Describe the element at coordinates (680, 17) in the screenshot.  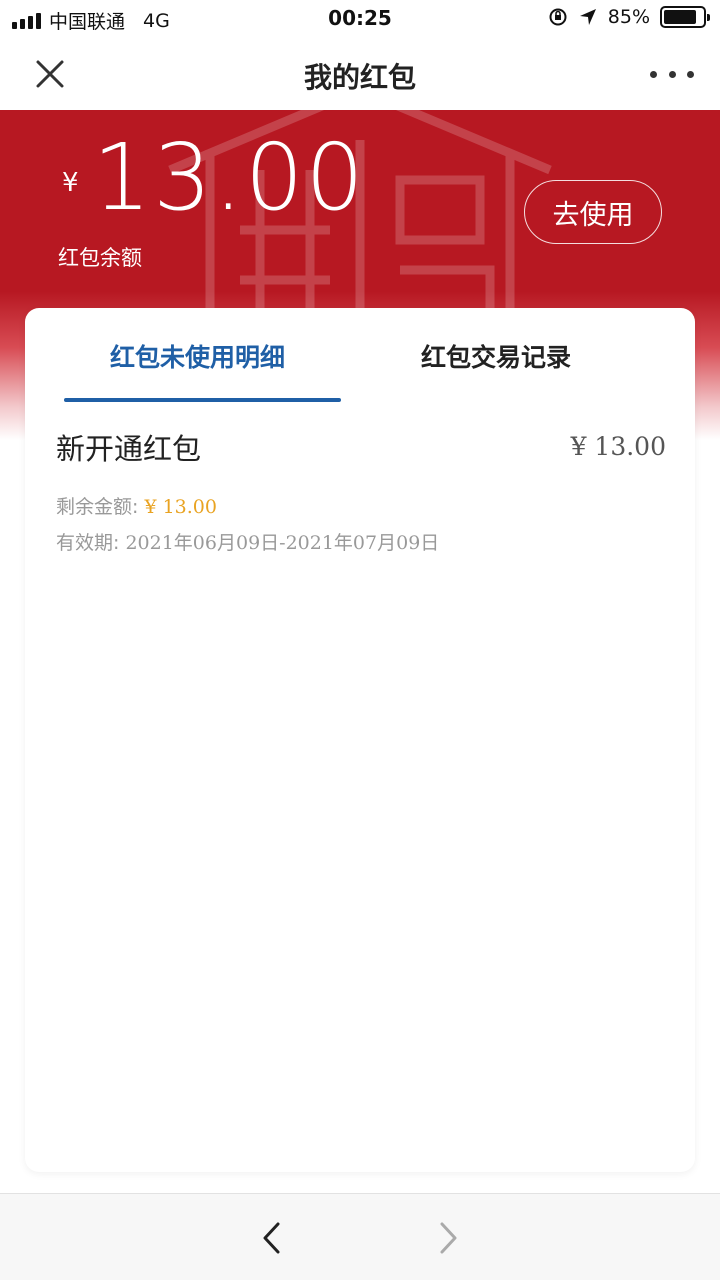
I see `battery-fill` at that location.